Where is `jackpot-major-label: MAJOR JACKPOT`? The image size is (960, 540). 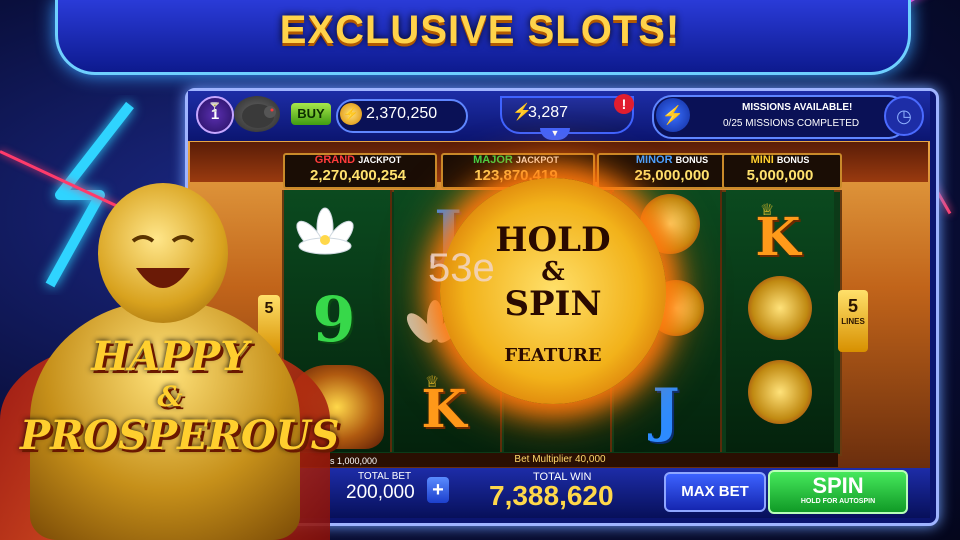 jackpot-major-label: MAJOR JACKPOT is located at coordinates (516, 160).